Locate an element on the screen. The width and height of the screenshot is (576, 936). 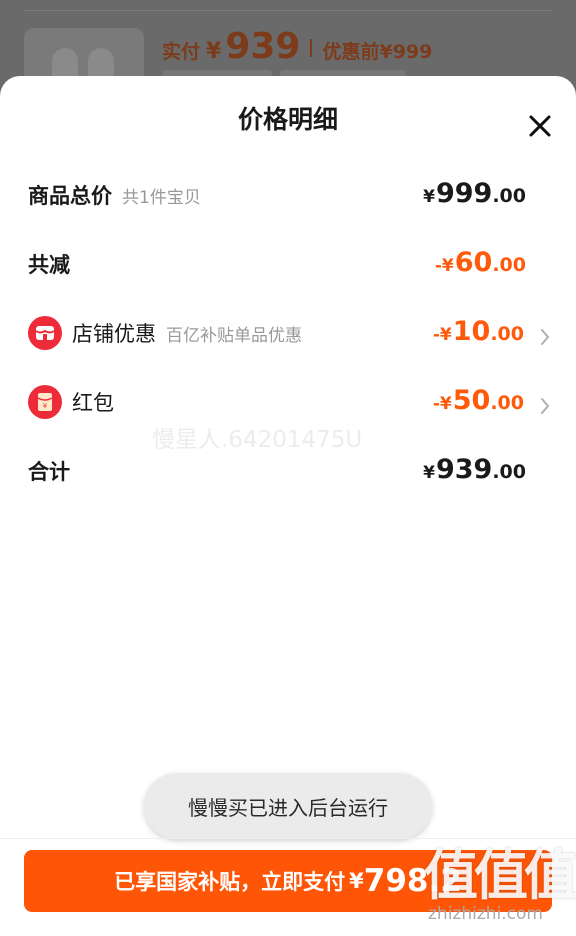
paid-label: 实付 is located at coordinates (181, 52).